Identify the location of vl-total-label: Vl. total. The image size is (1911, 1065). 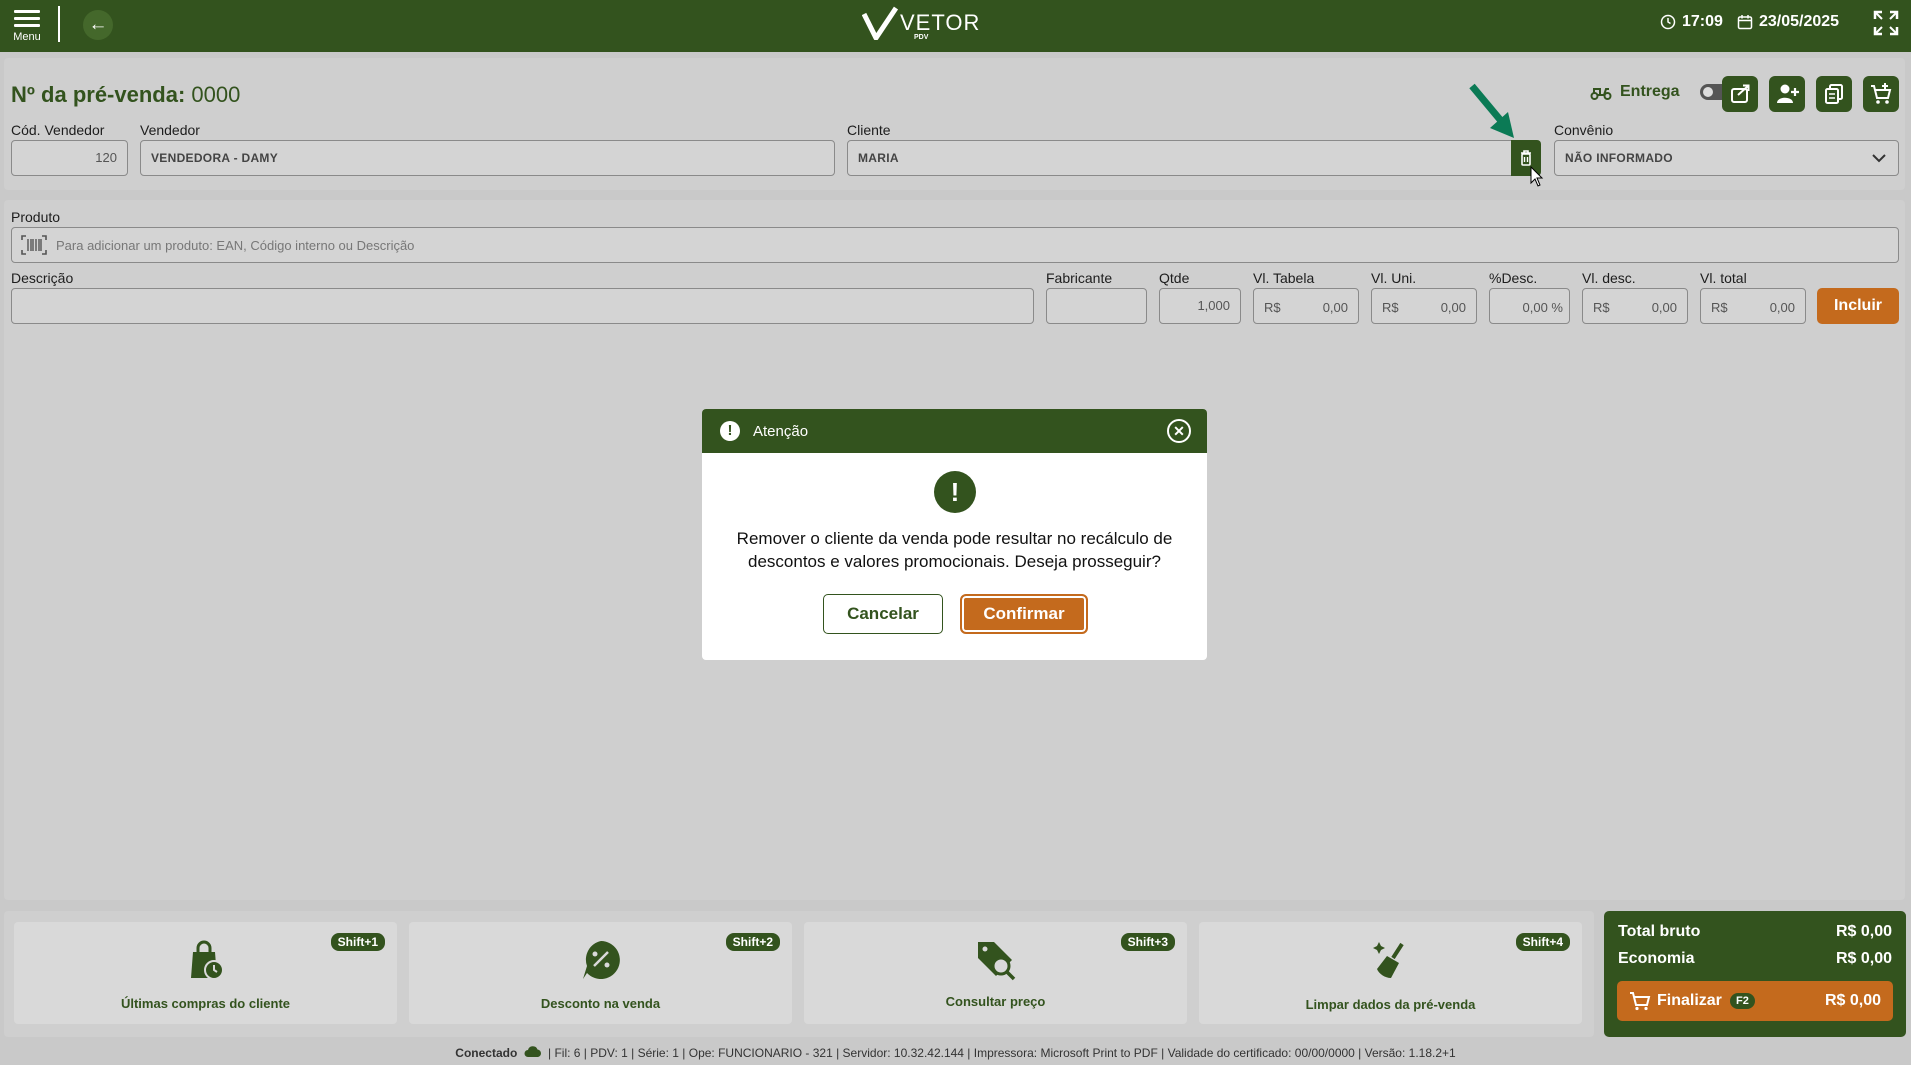
(1723, 278).